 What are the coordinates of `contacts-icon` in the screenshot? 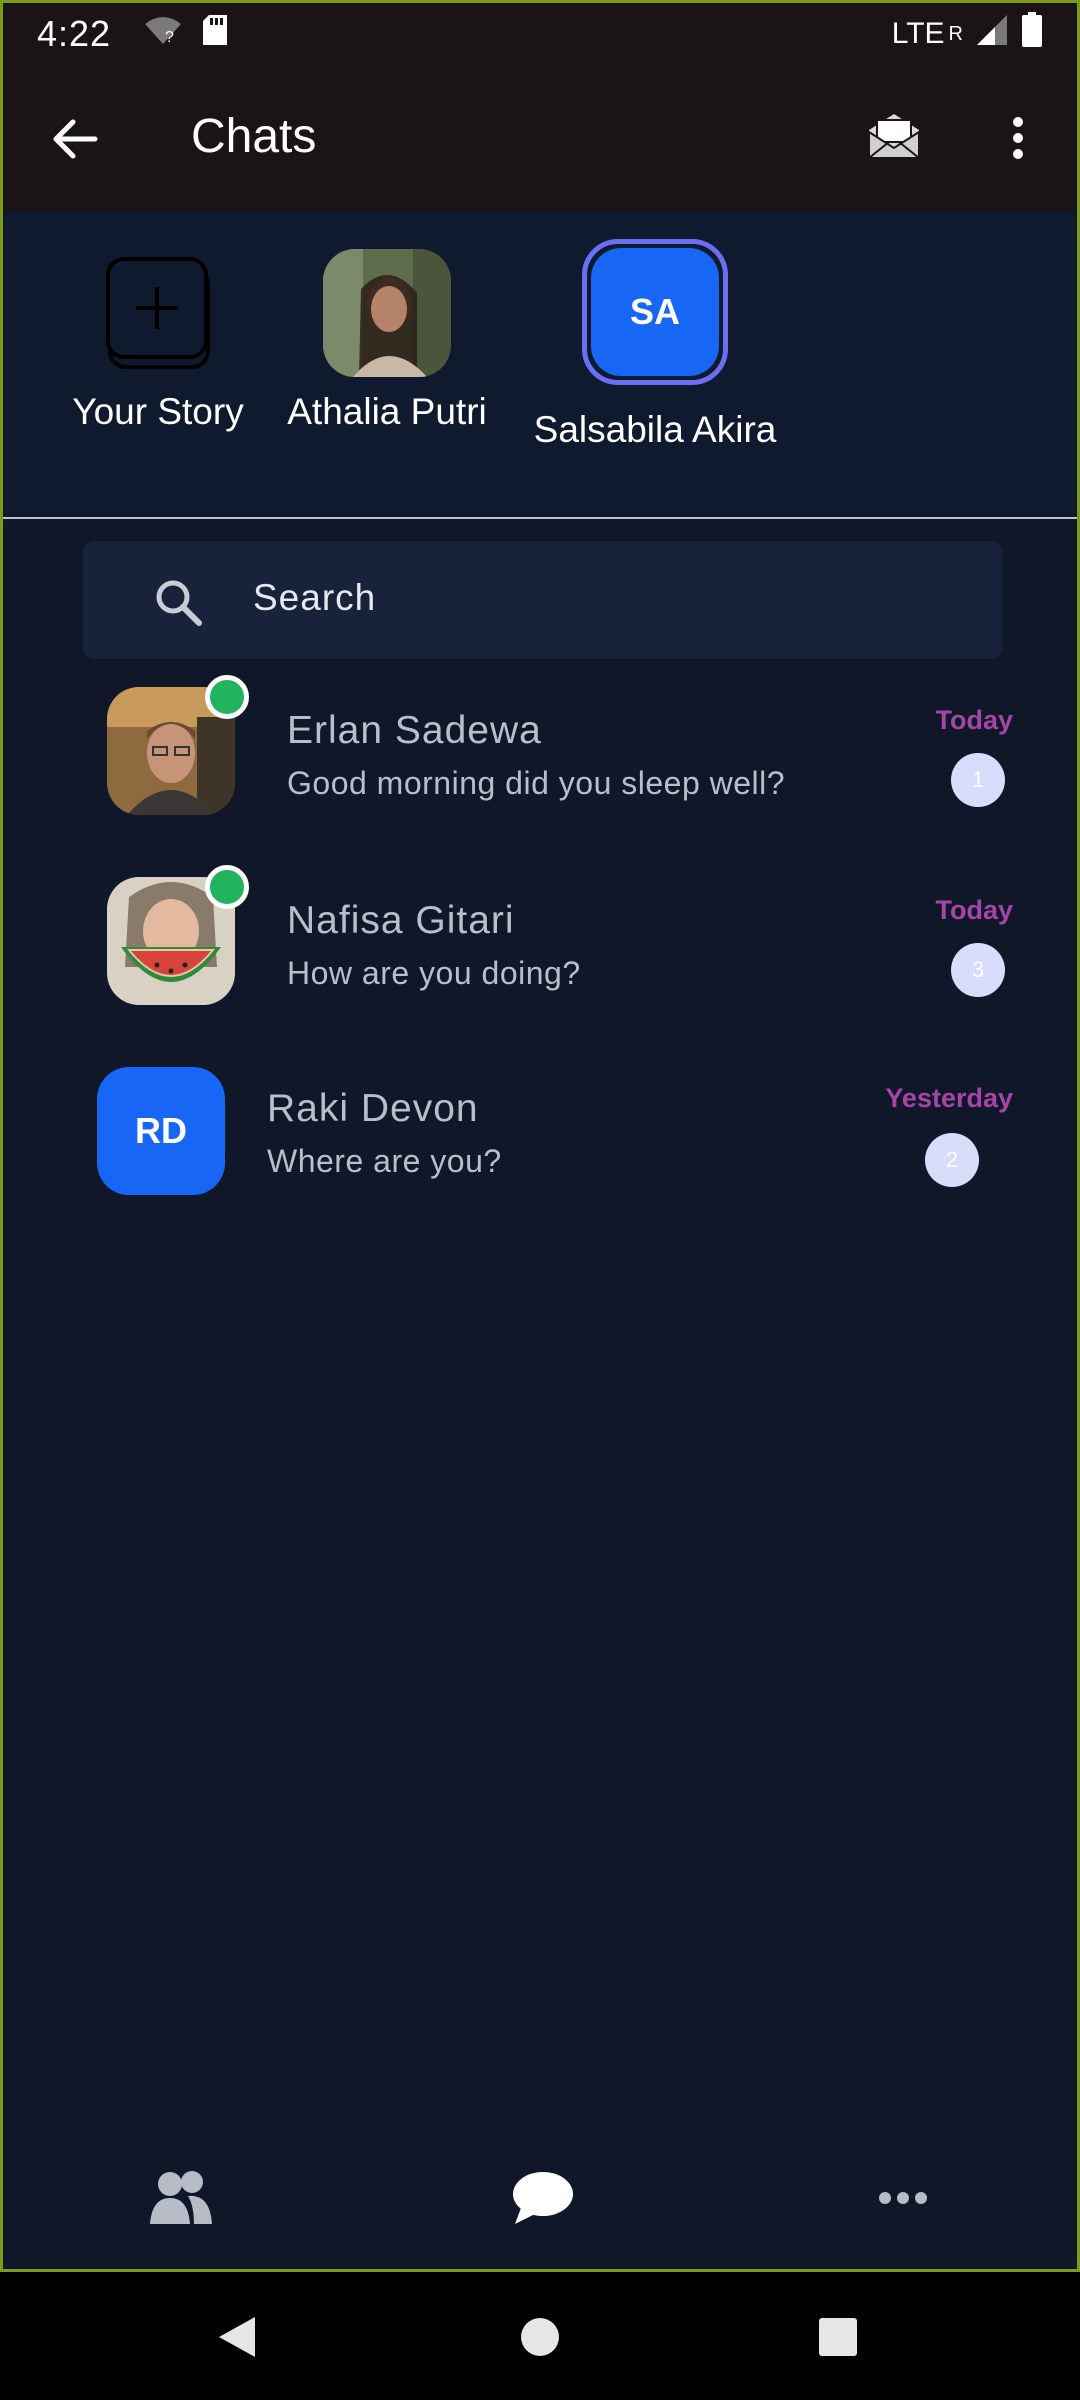 It's located at (181, 2196).